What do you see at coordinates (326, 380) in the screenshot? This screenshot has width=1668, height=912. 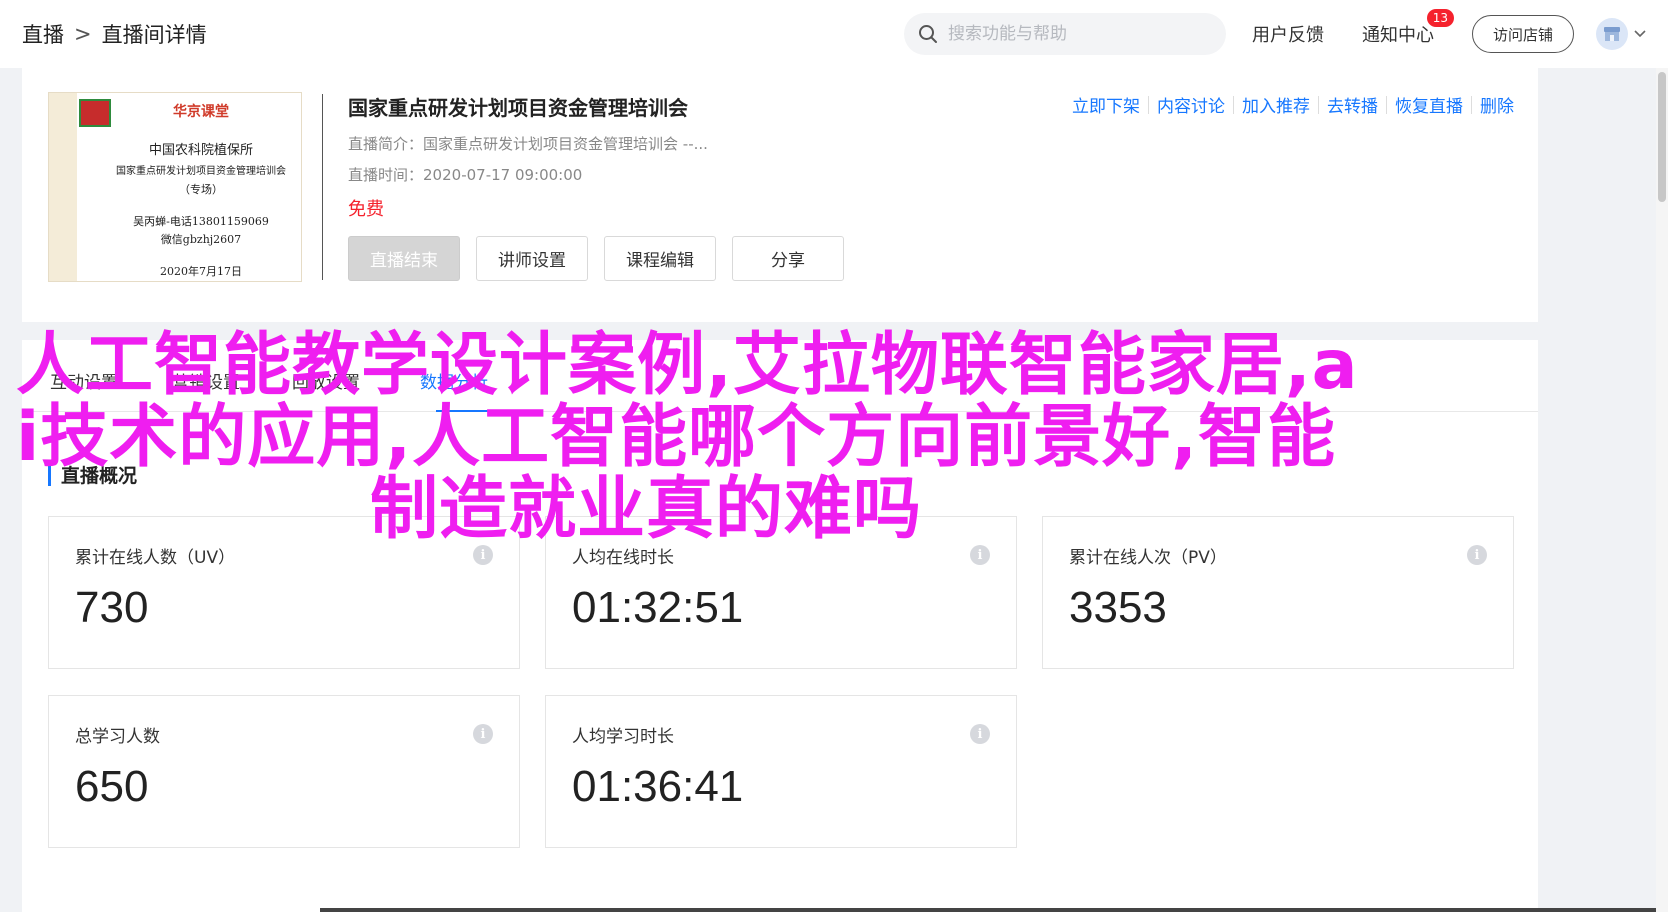 I see `tab-replay-settings: 回放设置` at bounding box center [326, 380].